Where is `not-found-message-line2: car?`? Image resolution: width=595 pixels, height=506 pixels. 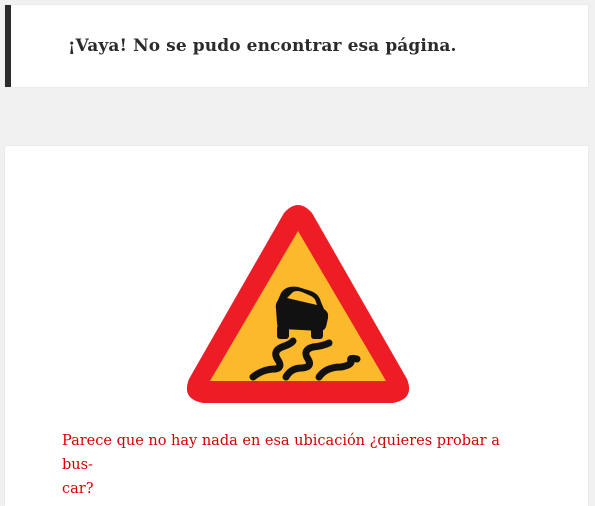
not-found-message-line2: car? is located at coordinates (78, 489).